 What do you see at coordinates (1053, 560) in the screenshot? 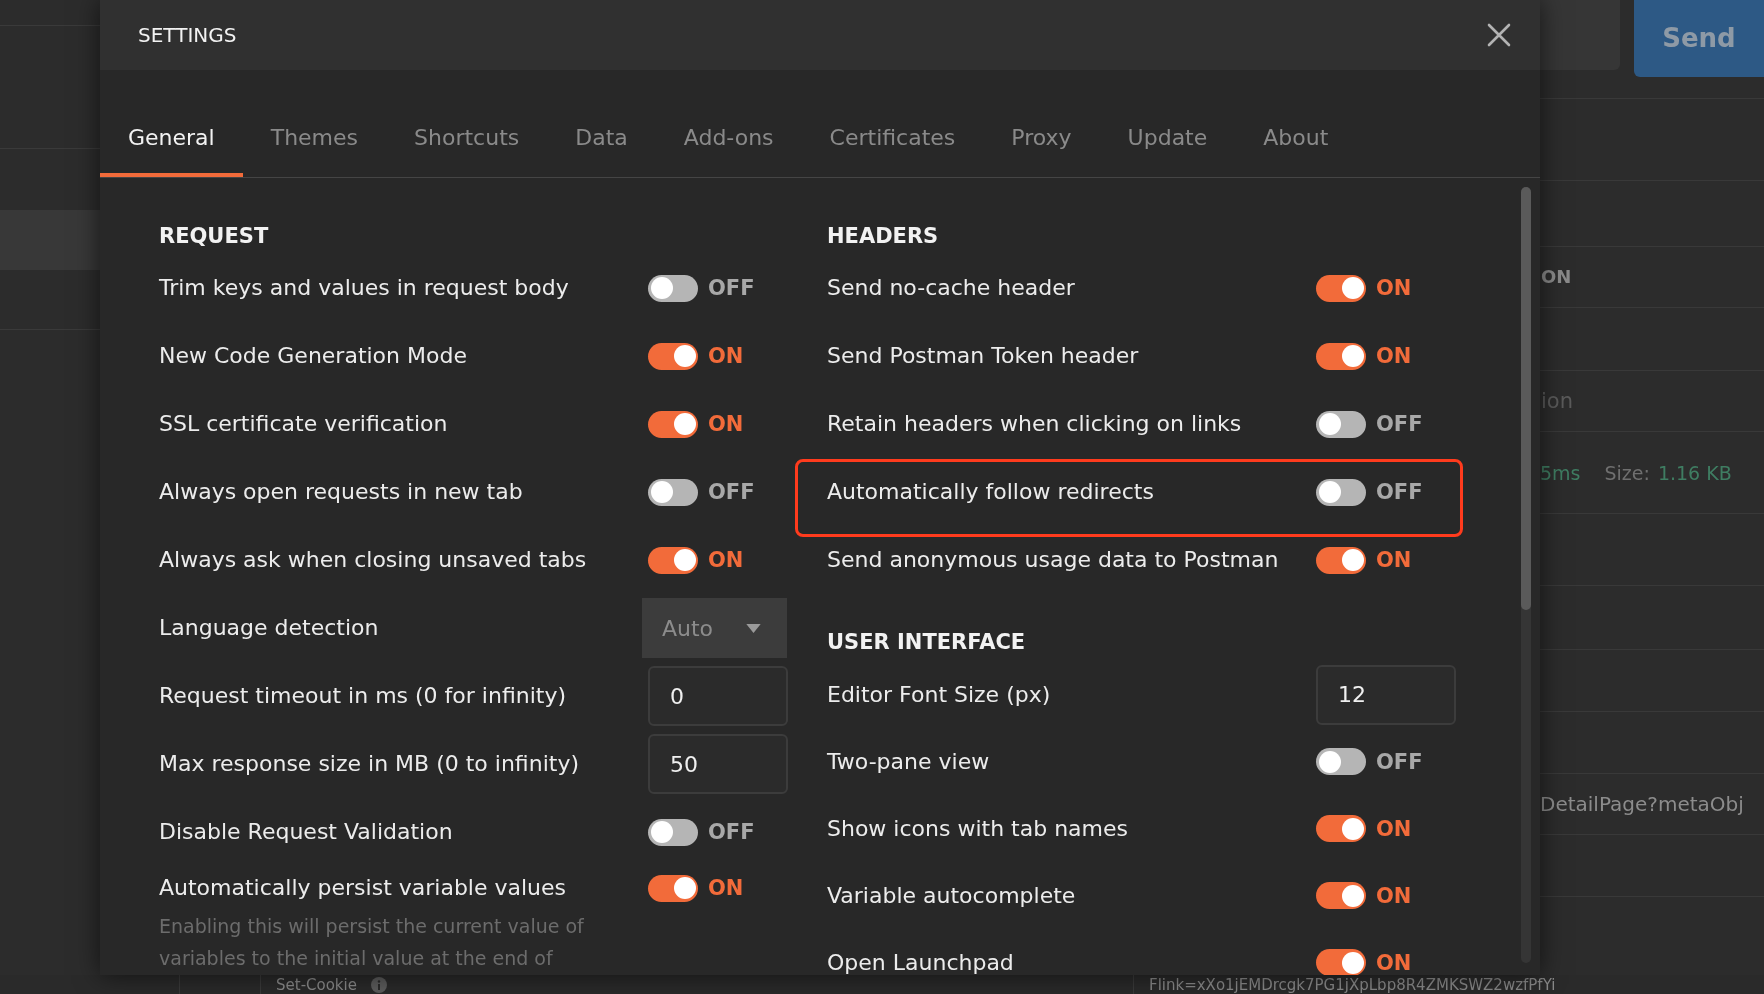
I see `setting-label: Send anonymous usage data to Postman` at bounding box center [1053, 560].